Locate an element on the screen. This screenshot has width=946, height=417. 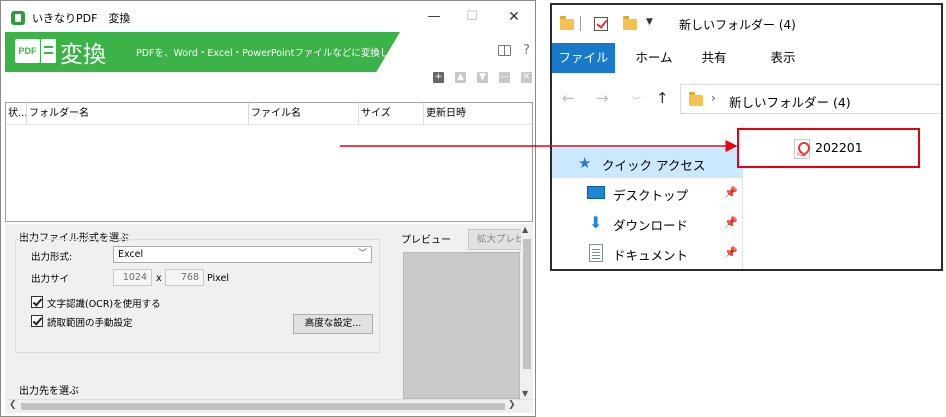
maximize-button: ☐ is located at coordinates (472, 17).